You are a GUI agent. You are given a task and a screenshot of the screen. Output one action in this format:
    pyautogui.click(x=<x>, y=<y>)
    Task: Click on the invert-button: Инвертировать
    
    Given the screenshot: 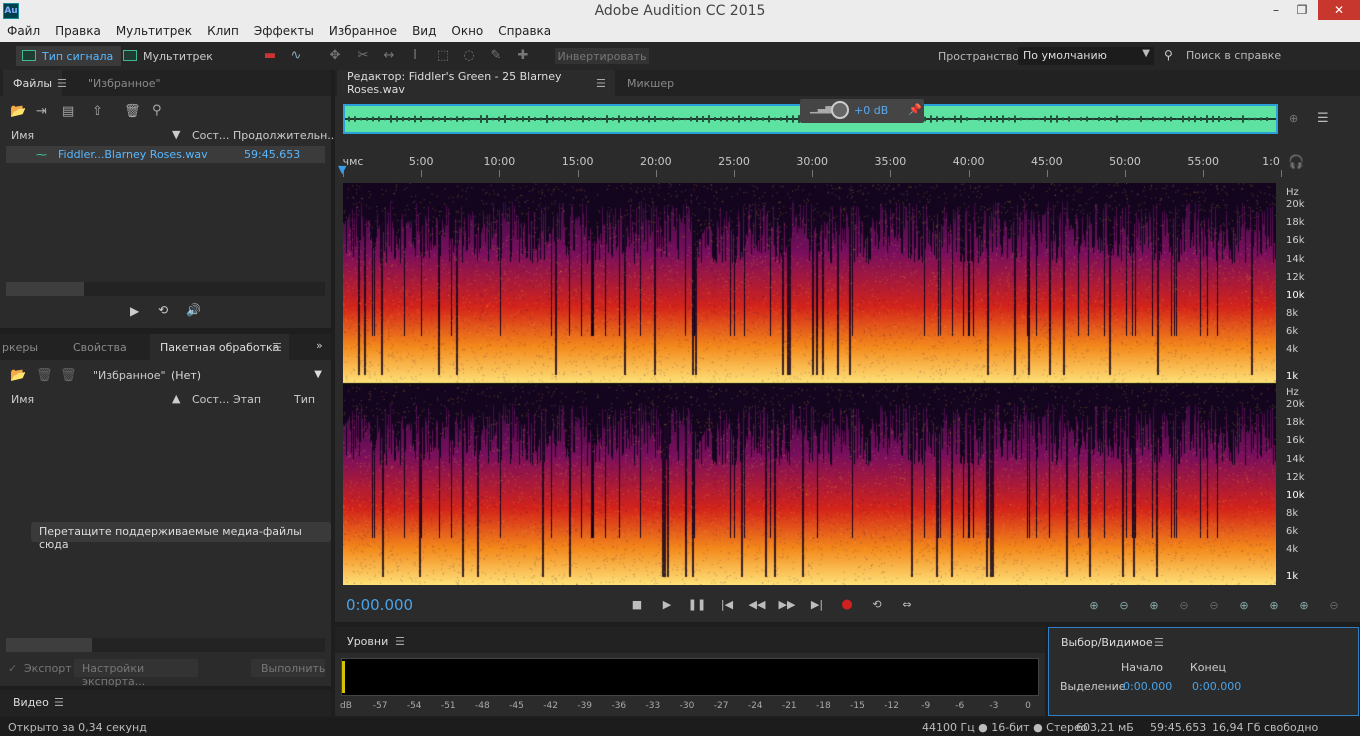 What is the action you would take?
    pyautogui.click(x=602, y=56)
    